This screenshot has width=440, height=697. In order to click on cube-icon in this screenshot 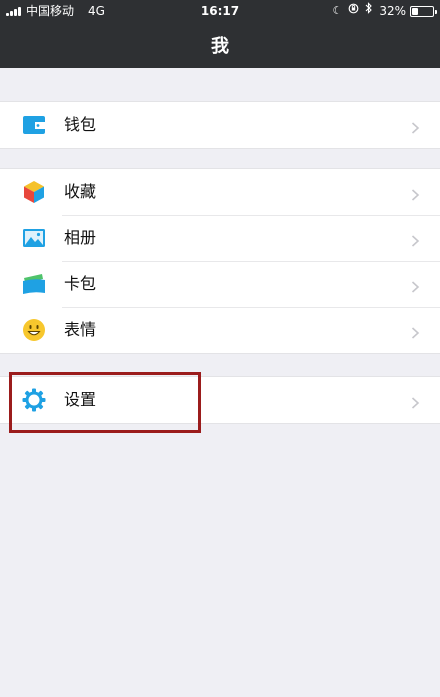, I will do `click(34, 192)`.